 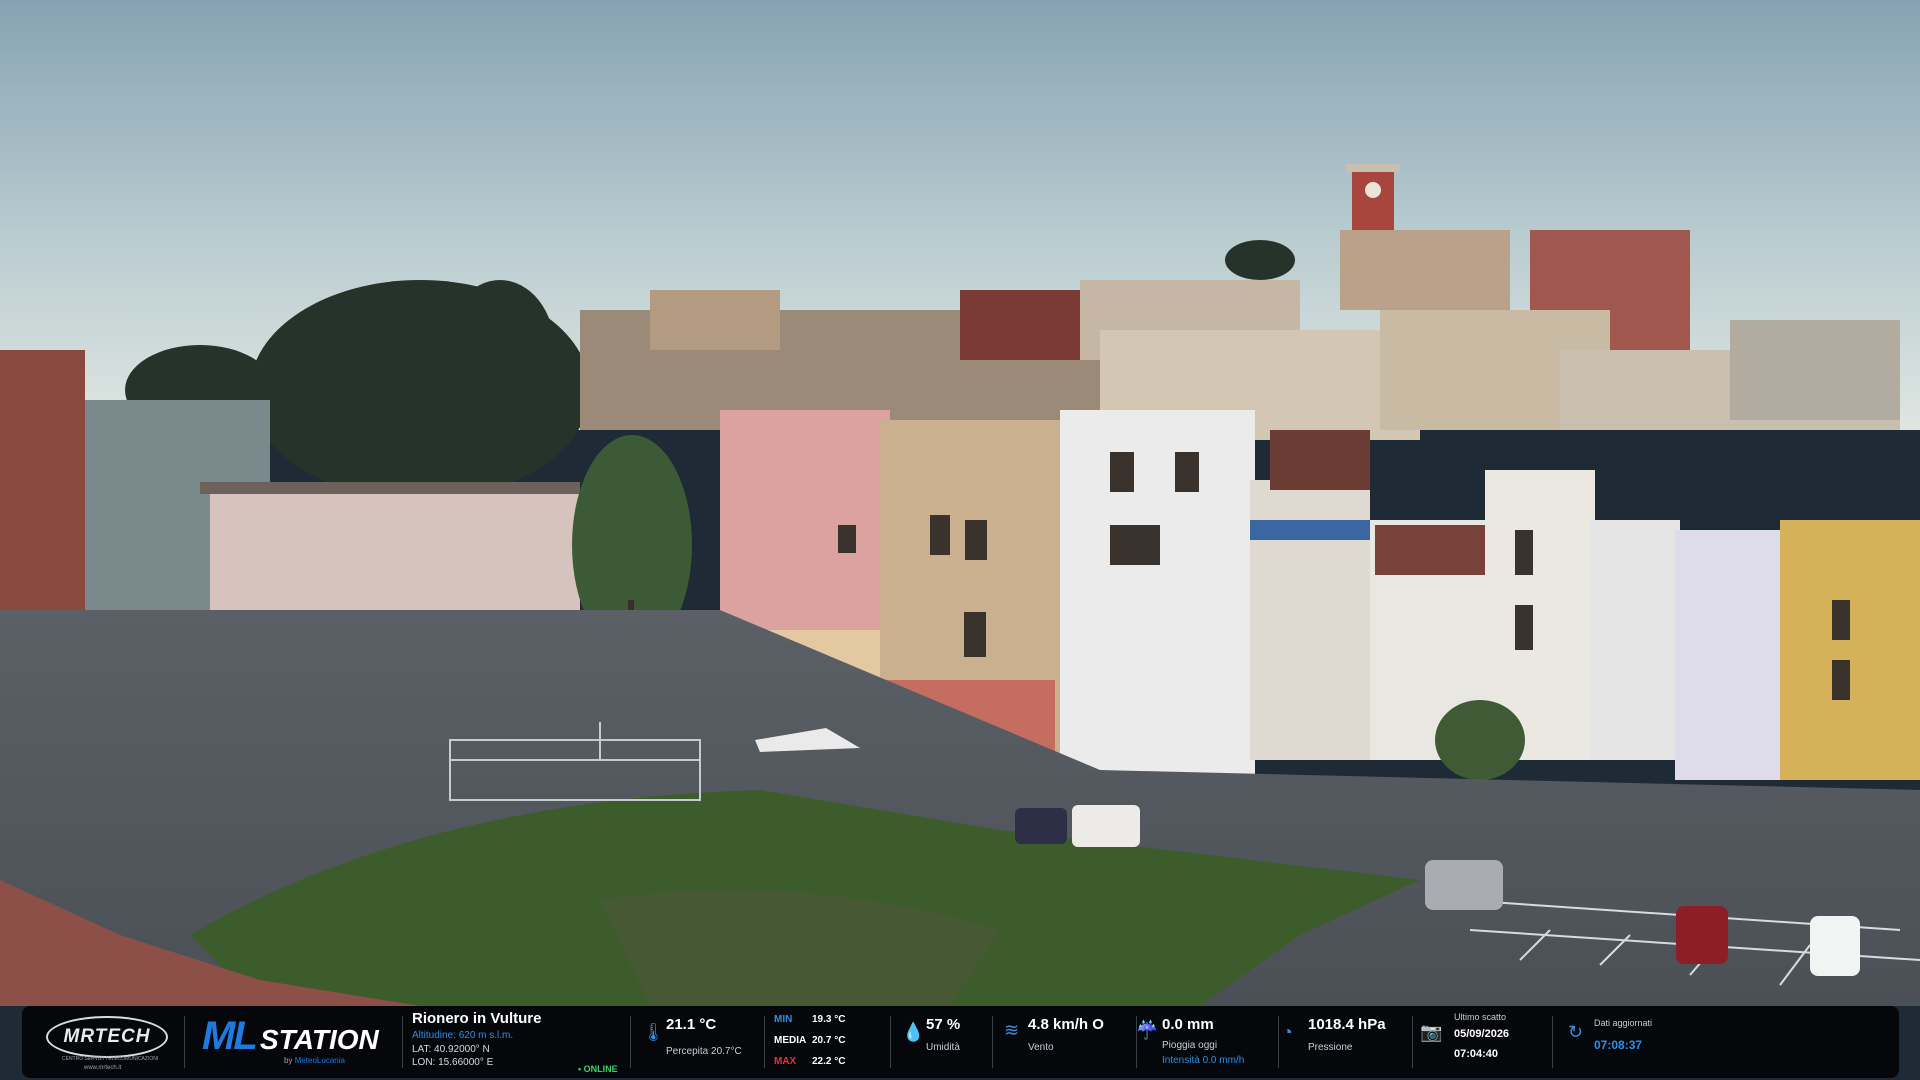 What do you see at coordinates (1485, 1042) in the screenshot?
I see `last-shot-block: 📷 Ultimo scatto 05/09/2026 07:04:40` at bounding box center [1485, 1042].